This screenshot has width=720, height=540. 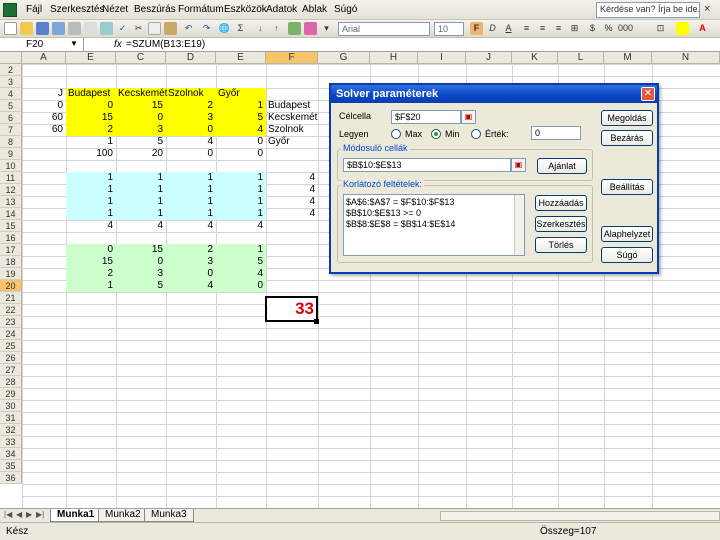 I want to click on align-right-icon: ≡, so click(x=558, y=28).